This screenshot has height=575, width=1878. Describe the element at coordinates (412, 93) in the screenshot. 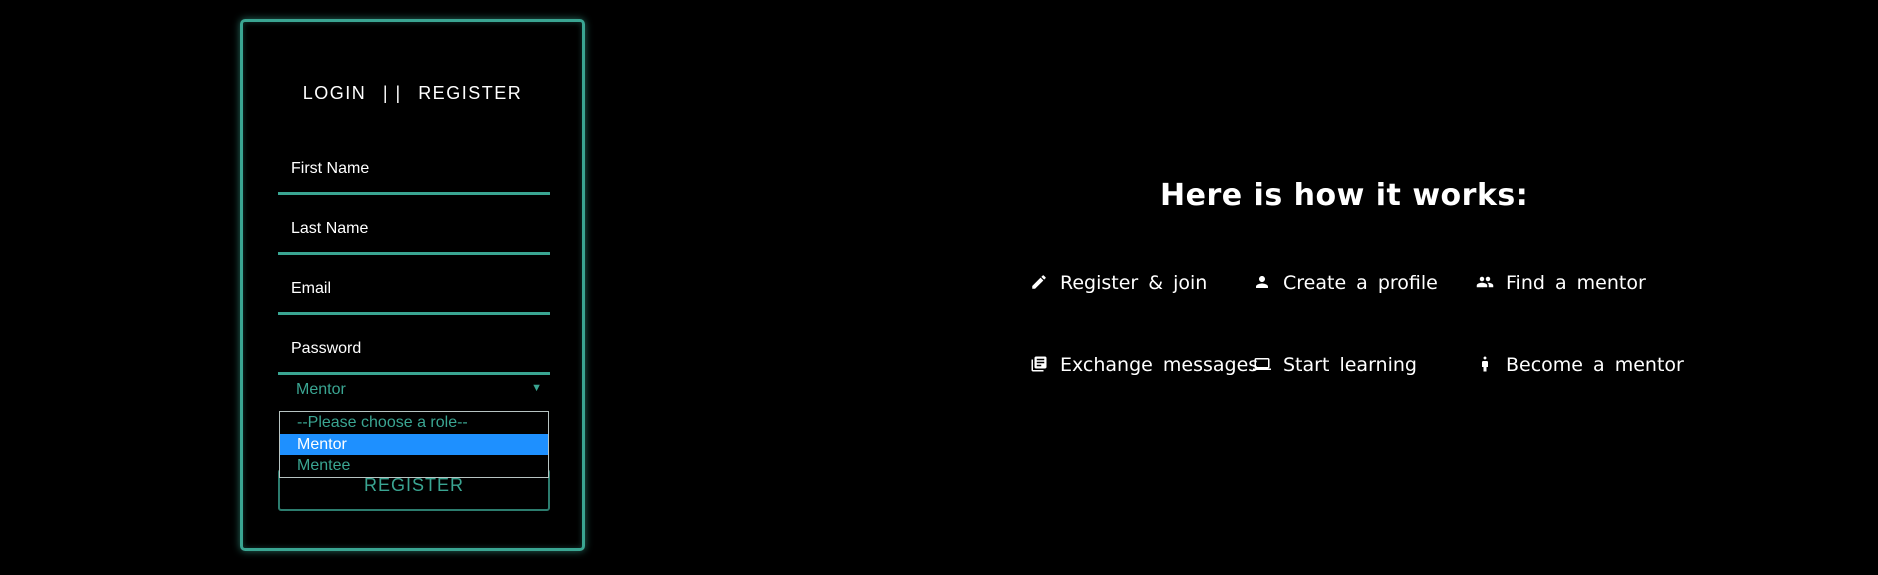

I see `auth-switch: LOGIN | | REGISTER` at that location.